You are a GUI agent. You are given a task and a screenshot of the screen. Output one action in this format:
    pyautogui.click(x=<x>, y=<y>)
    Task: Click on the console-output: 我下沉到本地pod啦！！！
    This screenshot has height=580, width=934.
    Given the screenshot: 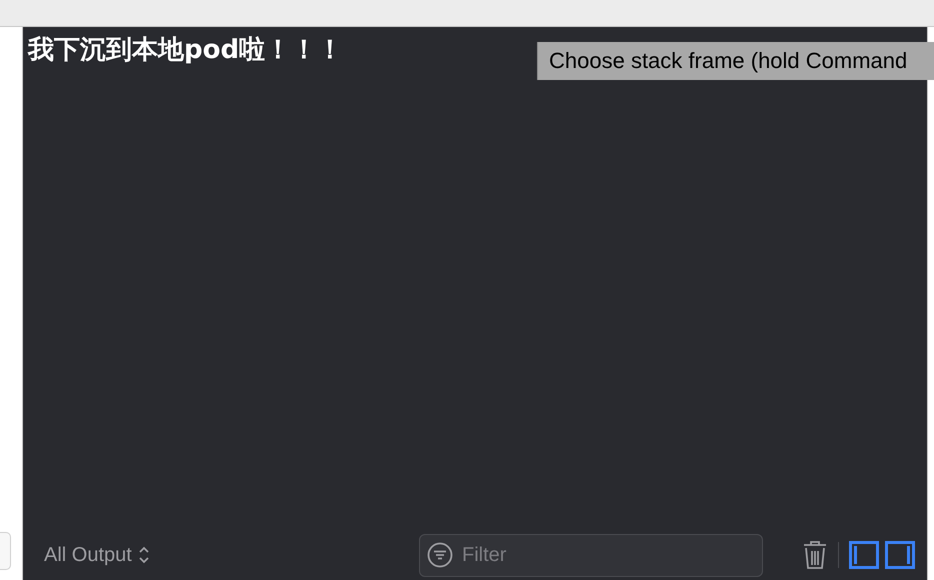 What is the action you would take?
    pyautogui.click(x=186, y=50)
    